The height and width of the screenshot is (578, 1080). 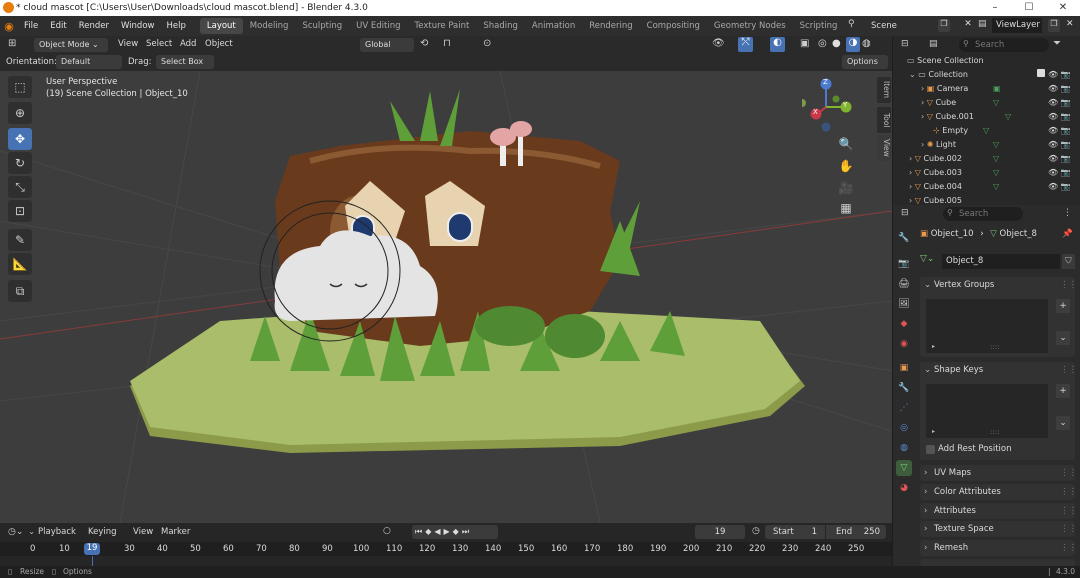 I want to click on vertex-groups-header: Vertex Groups, so click(x=964, y=285).